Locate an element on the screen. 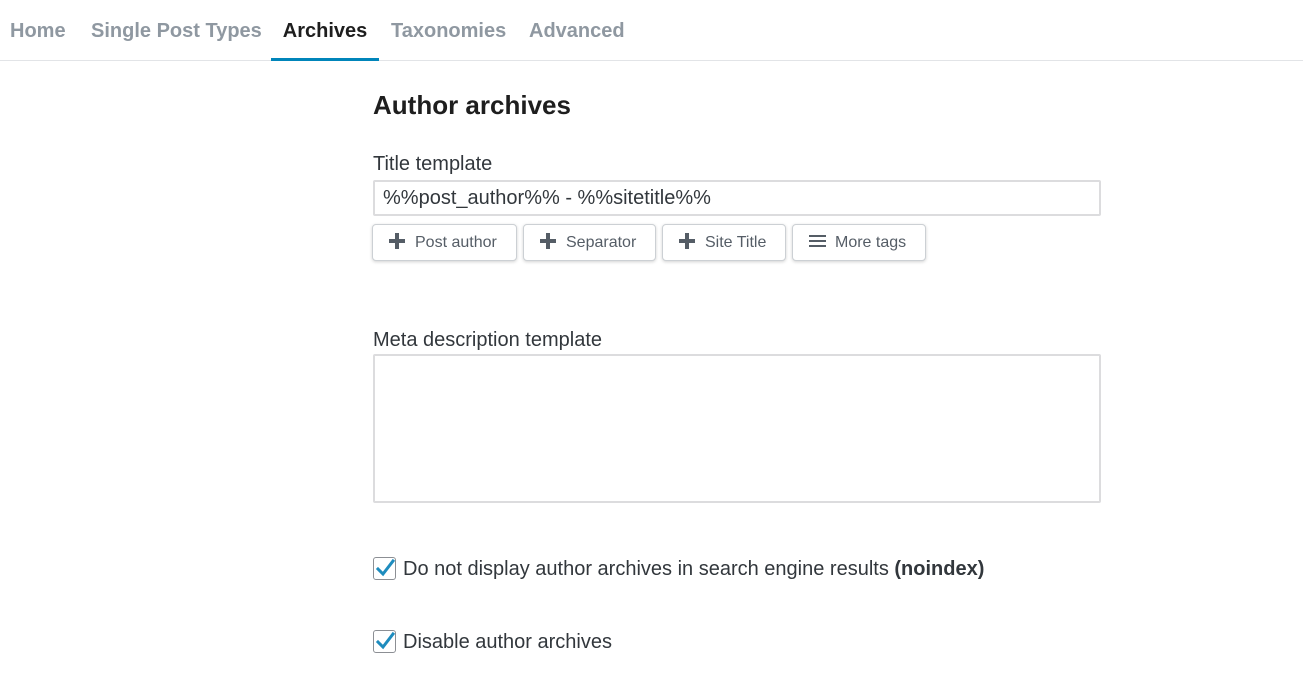  tab-home: Home is located at coordinates (40, 30).